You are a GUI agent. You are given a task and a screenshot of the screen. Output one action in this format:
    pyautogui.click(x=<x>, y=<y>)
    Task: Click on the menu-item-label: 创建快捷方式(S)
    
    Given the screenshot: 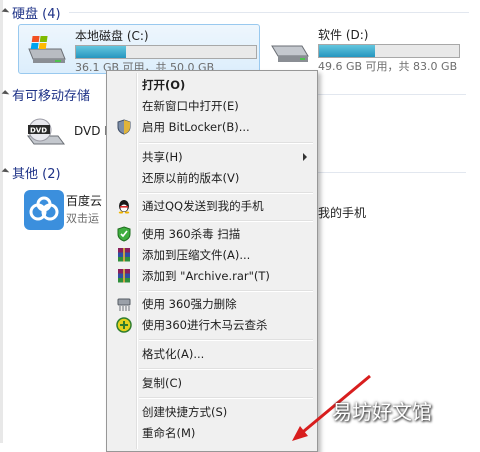 What is the action you would take?
    pyautogui.click(x=185, y=412)
    